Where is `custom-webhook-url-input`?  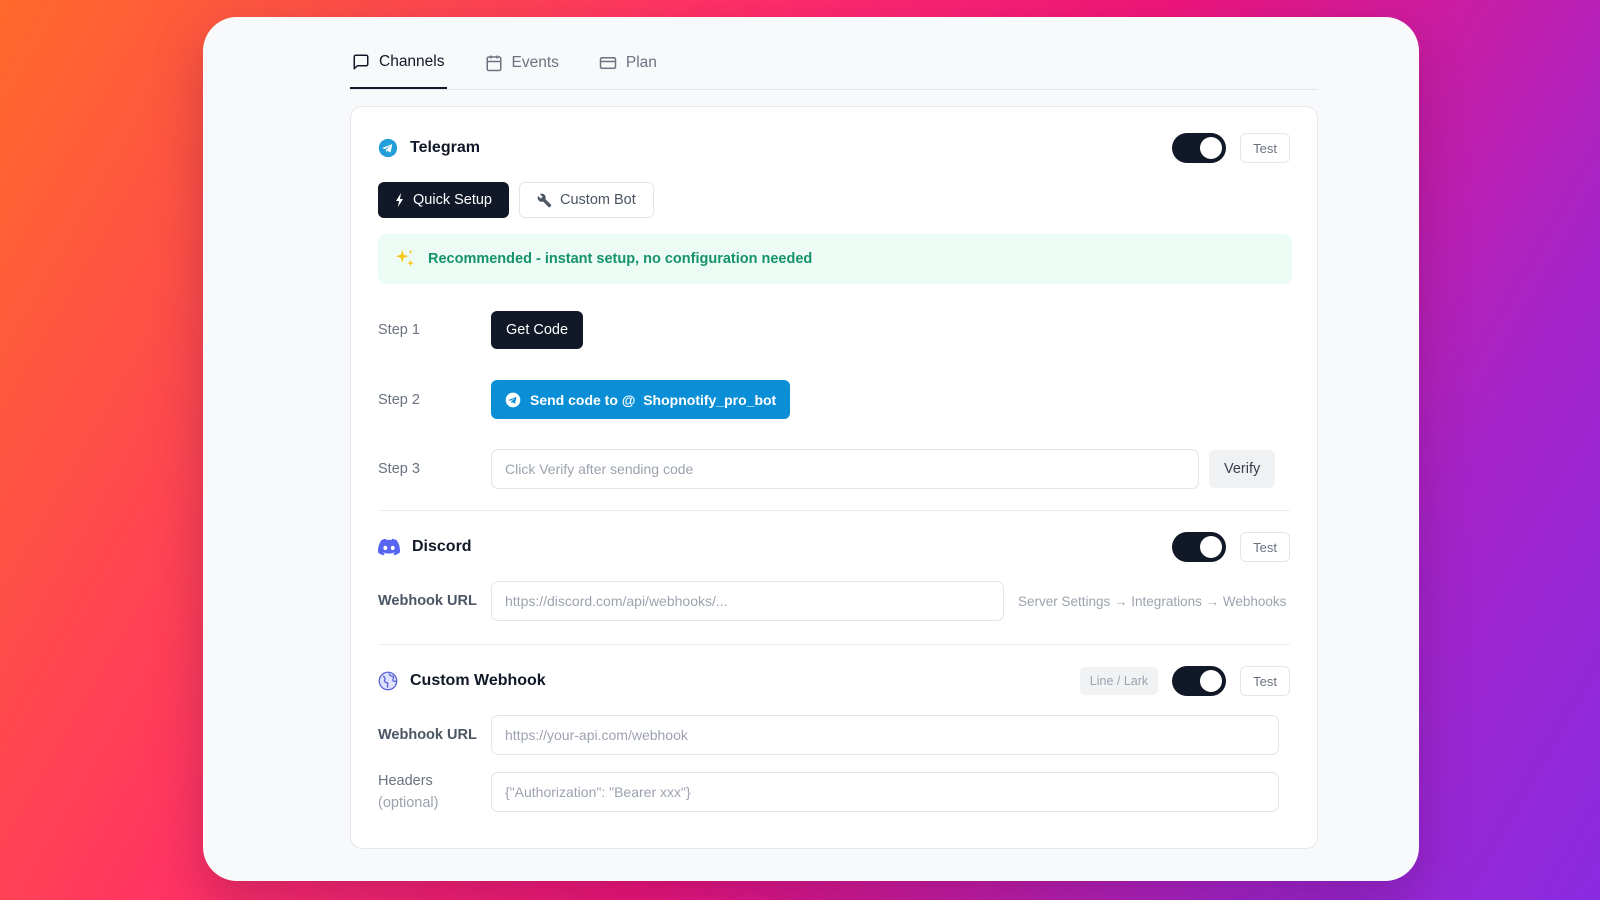 custom-webhook-url-input is located at coordinates (885, 735).